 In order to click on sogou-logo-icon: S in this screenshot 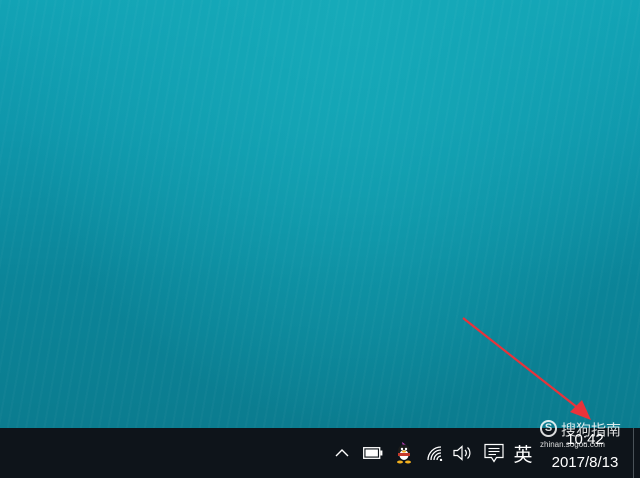, I will do `click(548, 428)`.